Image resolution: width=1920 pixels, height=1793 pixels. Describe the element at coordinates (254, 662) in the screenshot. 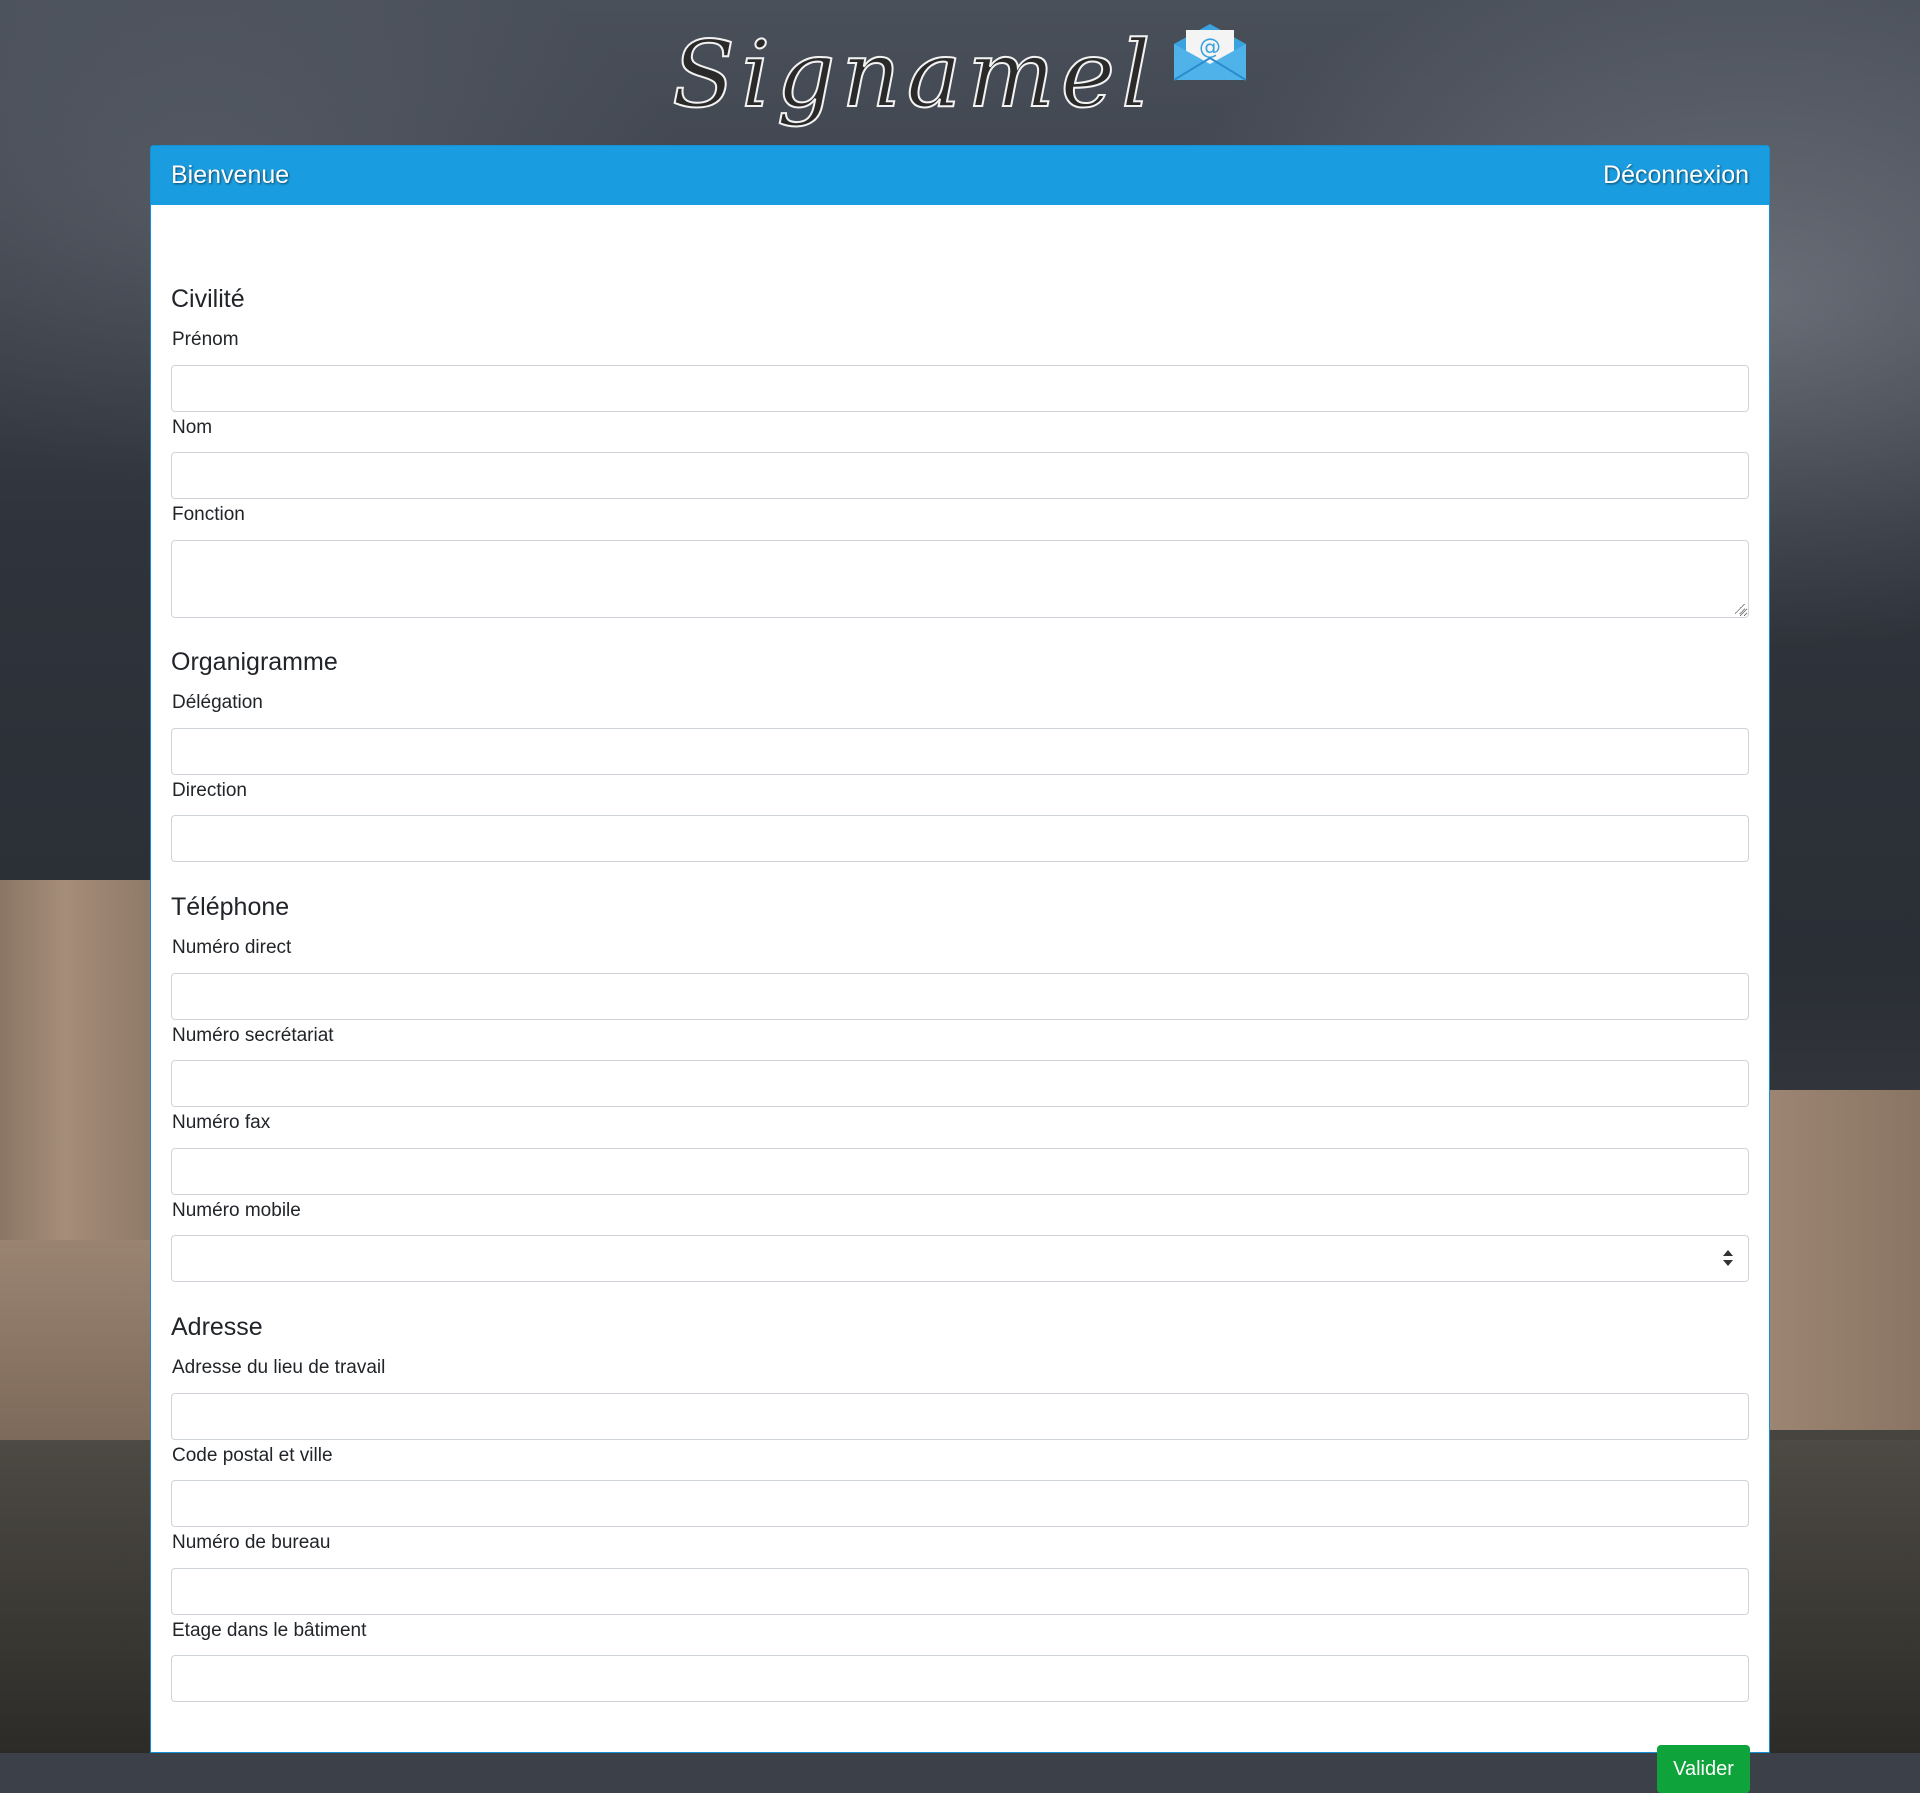

I see `section-title-organigramme: Organigramme` at that location.